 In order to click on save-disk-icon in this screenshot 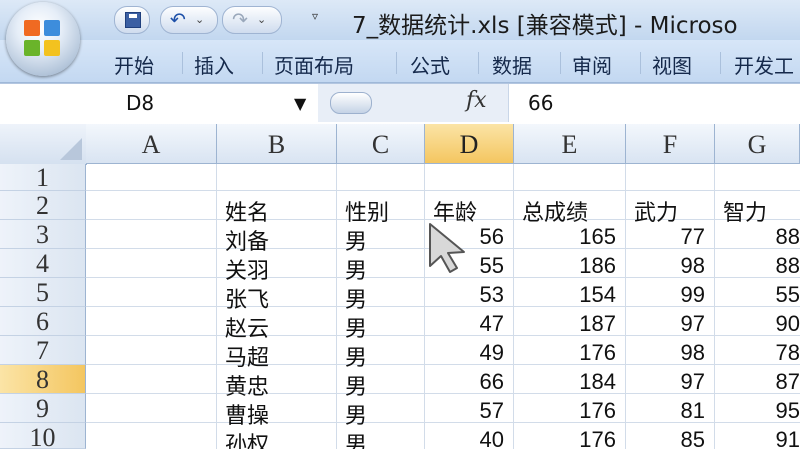, I will do `click(133, 20)`.